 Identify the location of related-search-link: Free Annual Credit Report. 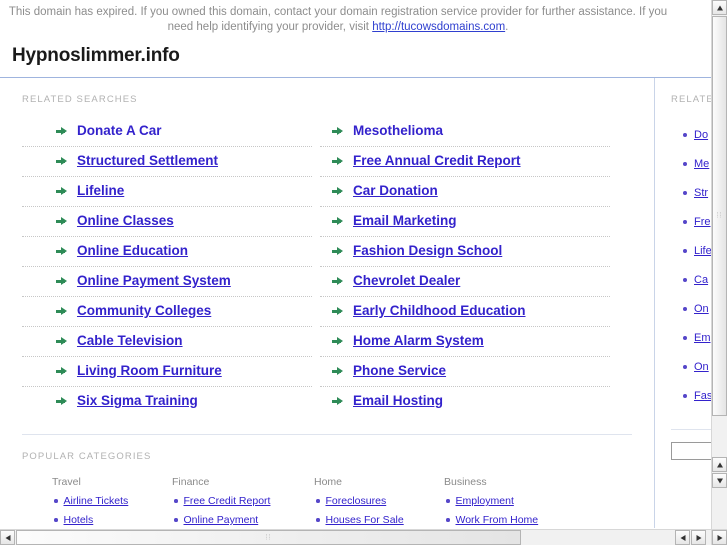
(437, 161).